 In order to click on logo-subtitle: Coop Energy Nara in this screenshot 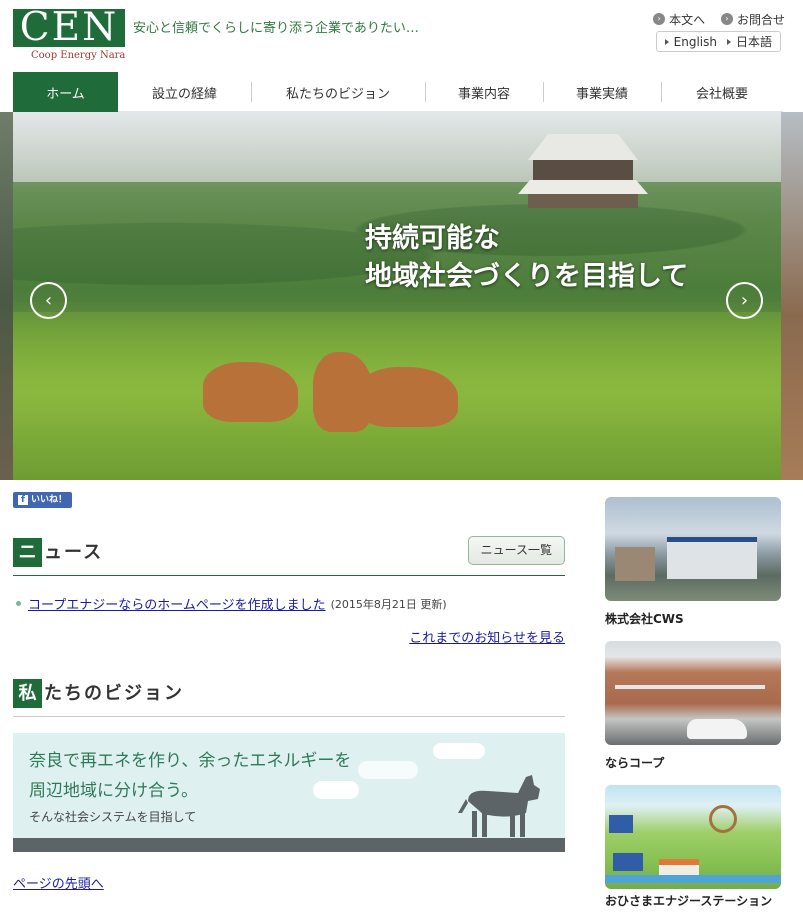, I will do `click(78, 55)`.